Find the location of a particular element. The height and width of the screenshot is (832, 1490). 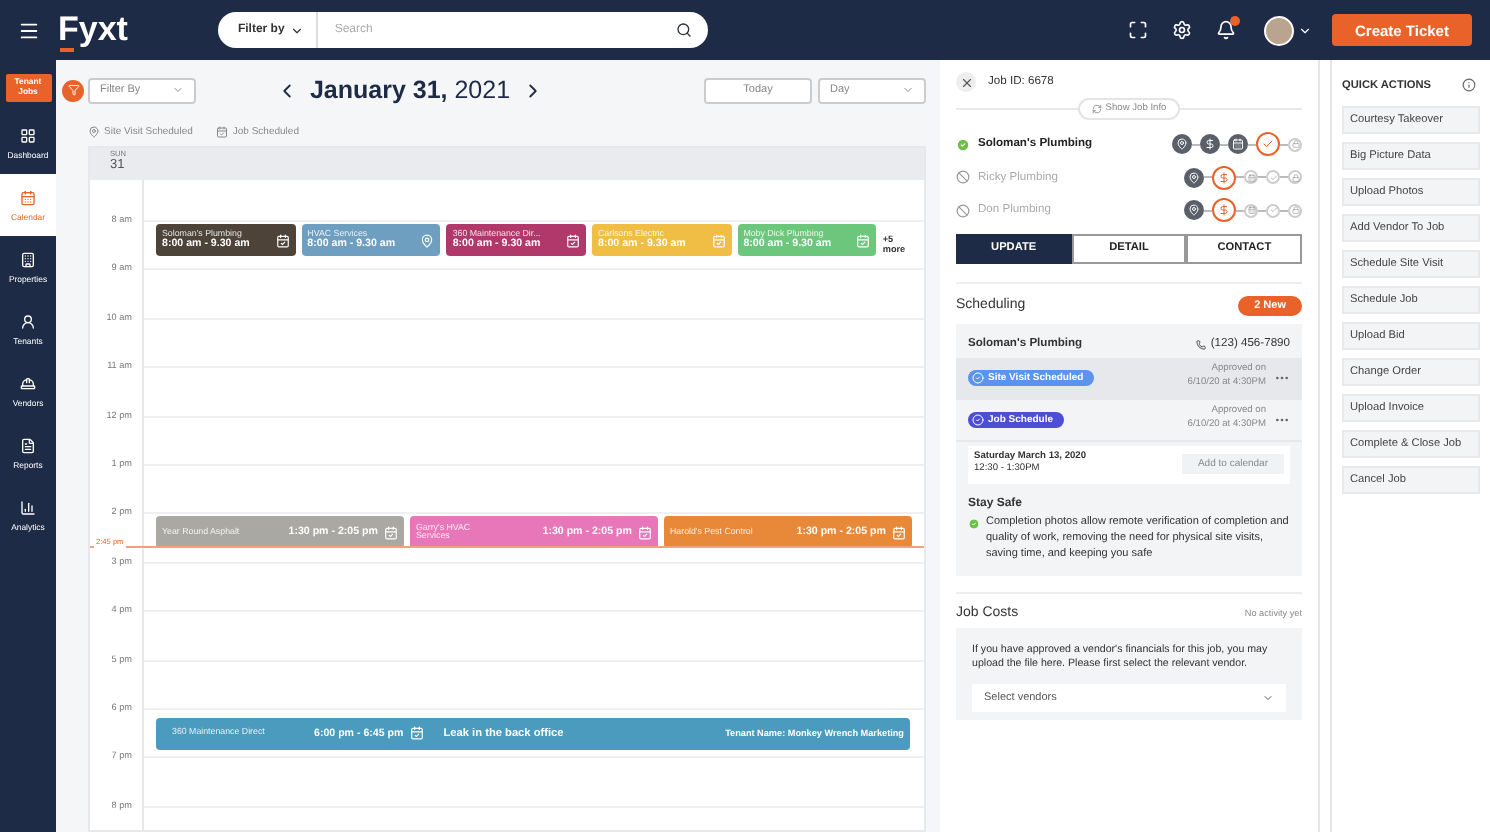

menu-icon is located at coordinates (29, 30).